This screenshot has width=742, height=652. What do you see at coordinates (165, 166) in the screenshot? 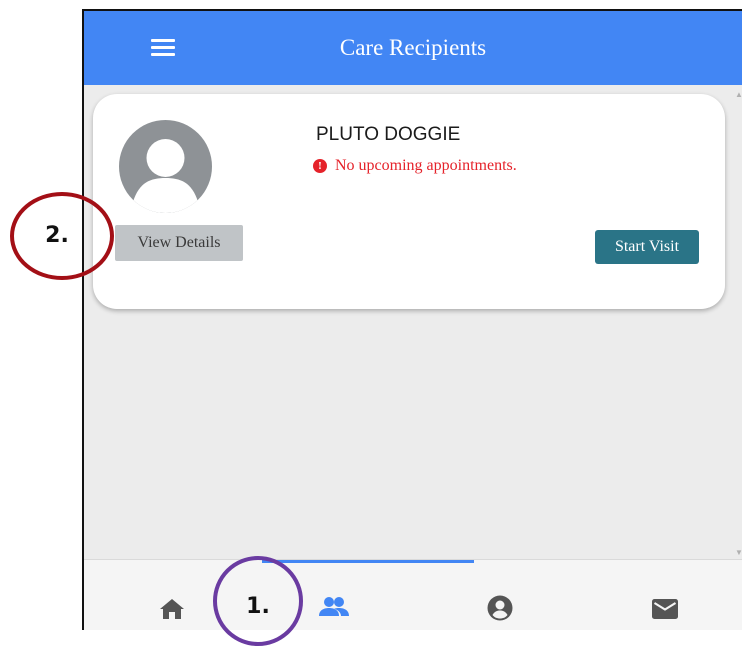
I see `avatar-icon` at bounding box center [165, 166].